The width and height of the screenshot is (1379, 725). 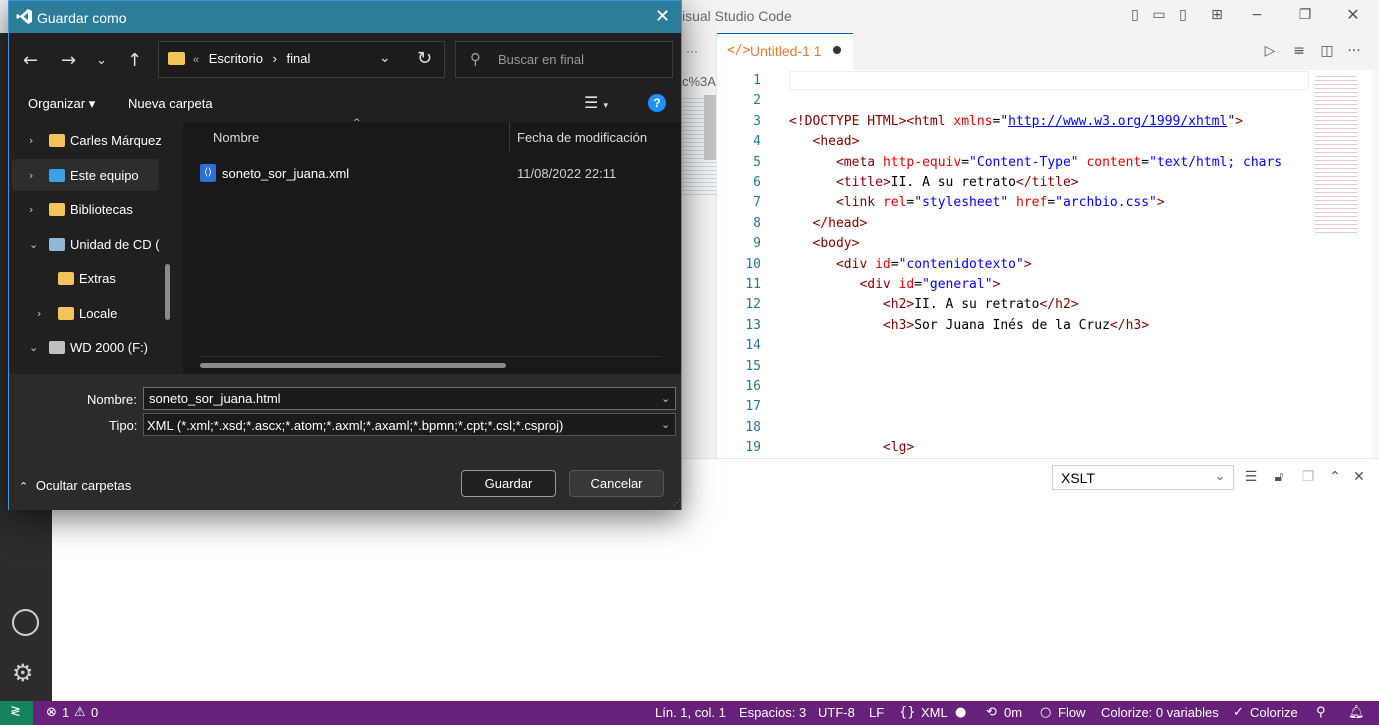 What do you see at coordinates (1274, 712) in the screenshot?
I see `colorize-status: Colorize` at bounding box center [1274, 712].